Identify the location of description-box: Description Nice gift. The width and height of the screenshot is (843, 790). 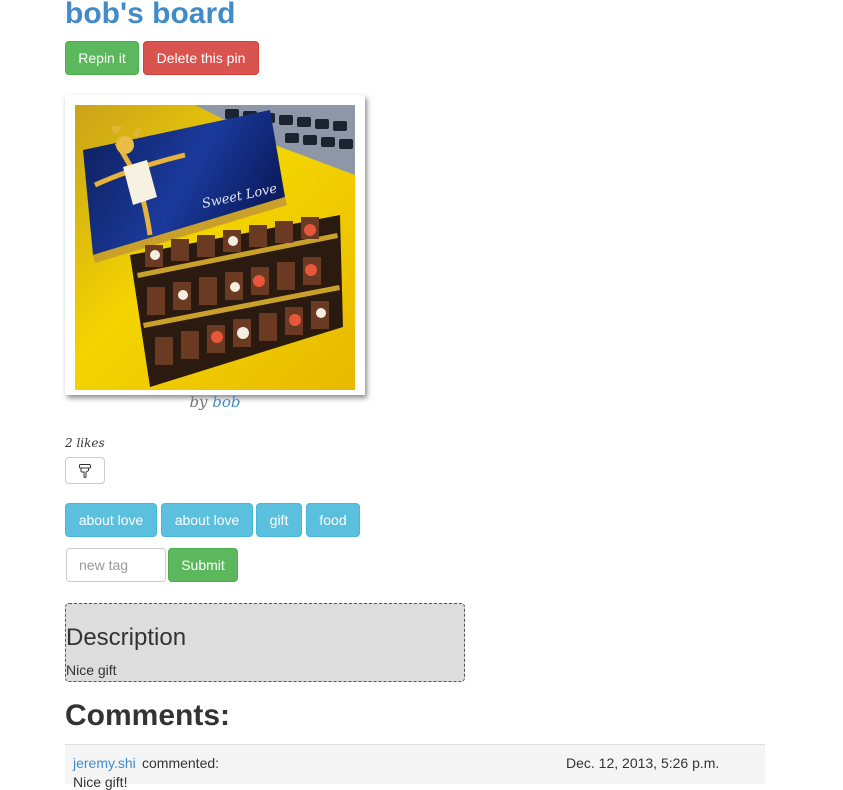
(265, 642).